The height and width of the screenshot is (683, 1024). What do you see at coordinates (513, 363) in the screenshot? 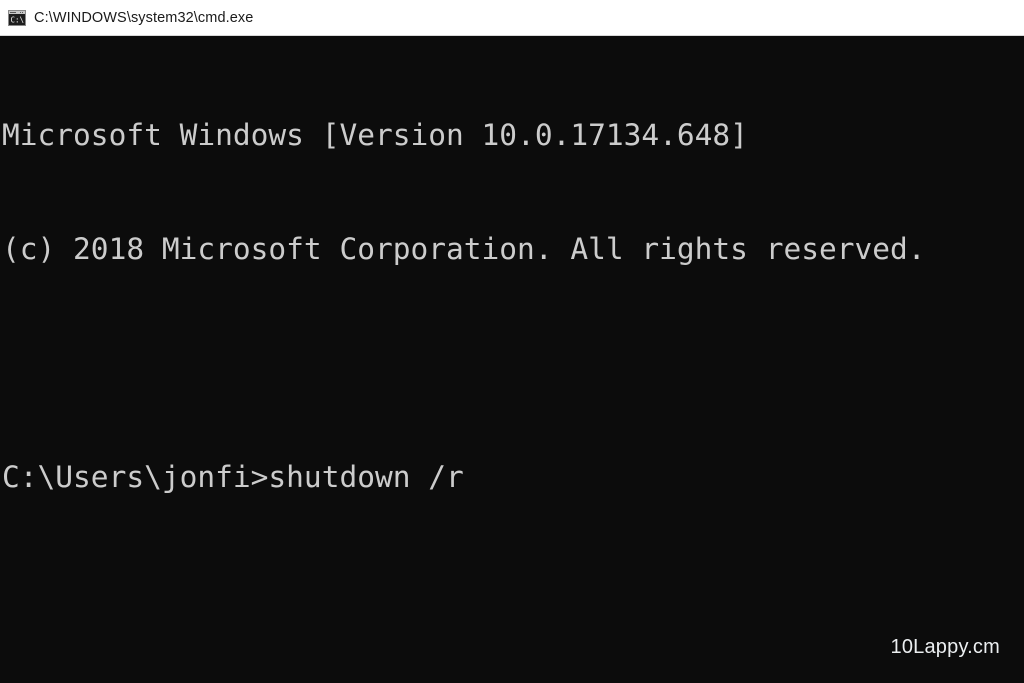
I see `console-line-blank` at bounding box center [513, 363].